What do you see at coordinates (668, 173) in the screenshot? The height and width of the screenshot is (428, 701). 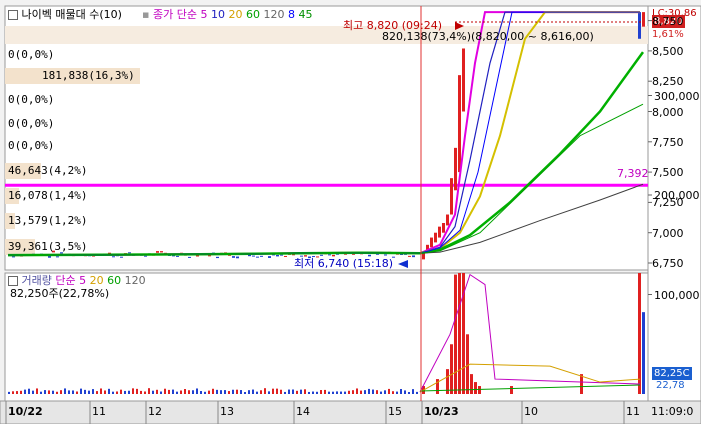 I see `price-tick-label: 7,500` at bounding box center [668, 173].